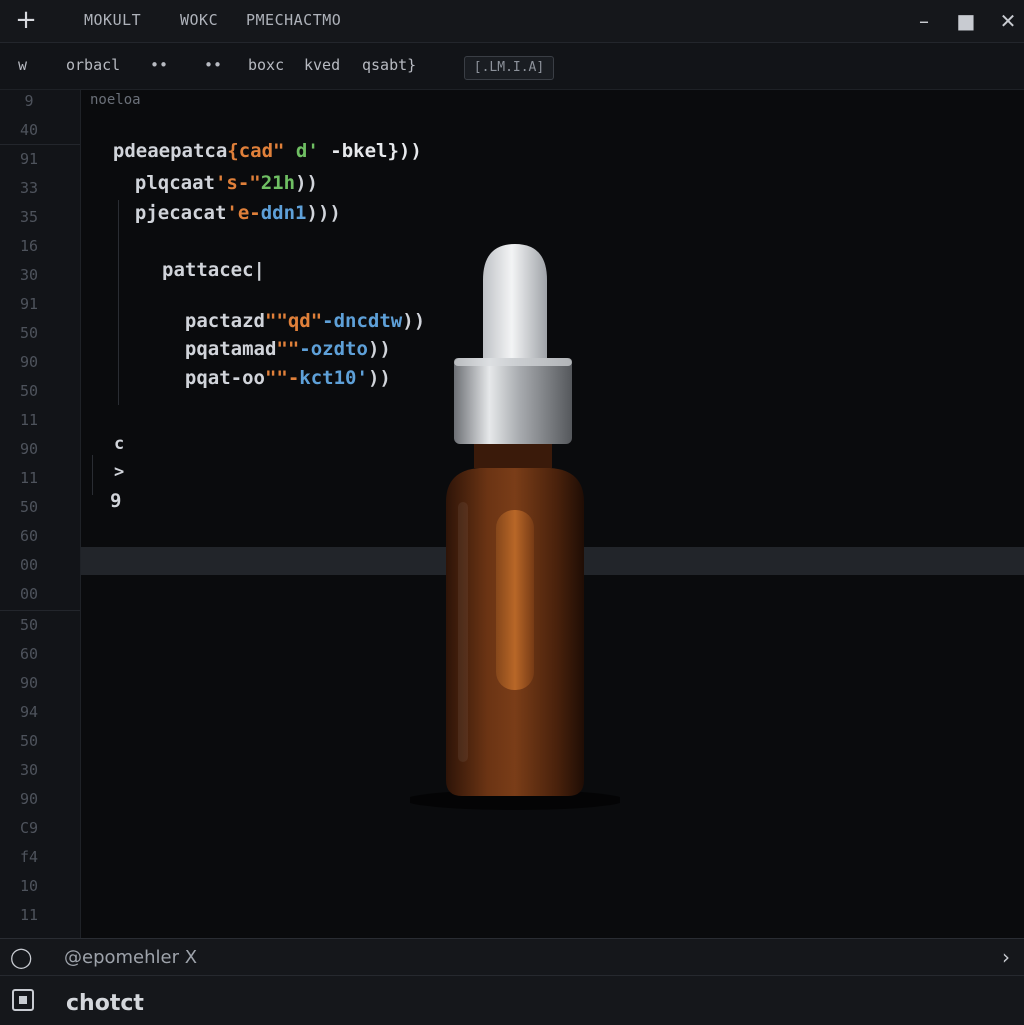 This screenshot has height=1025, width=1024. What do you see at coordinates (224, 378) in the screenshot?
I see `code-token: pqat-oo` at bounding box center [224, 378].